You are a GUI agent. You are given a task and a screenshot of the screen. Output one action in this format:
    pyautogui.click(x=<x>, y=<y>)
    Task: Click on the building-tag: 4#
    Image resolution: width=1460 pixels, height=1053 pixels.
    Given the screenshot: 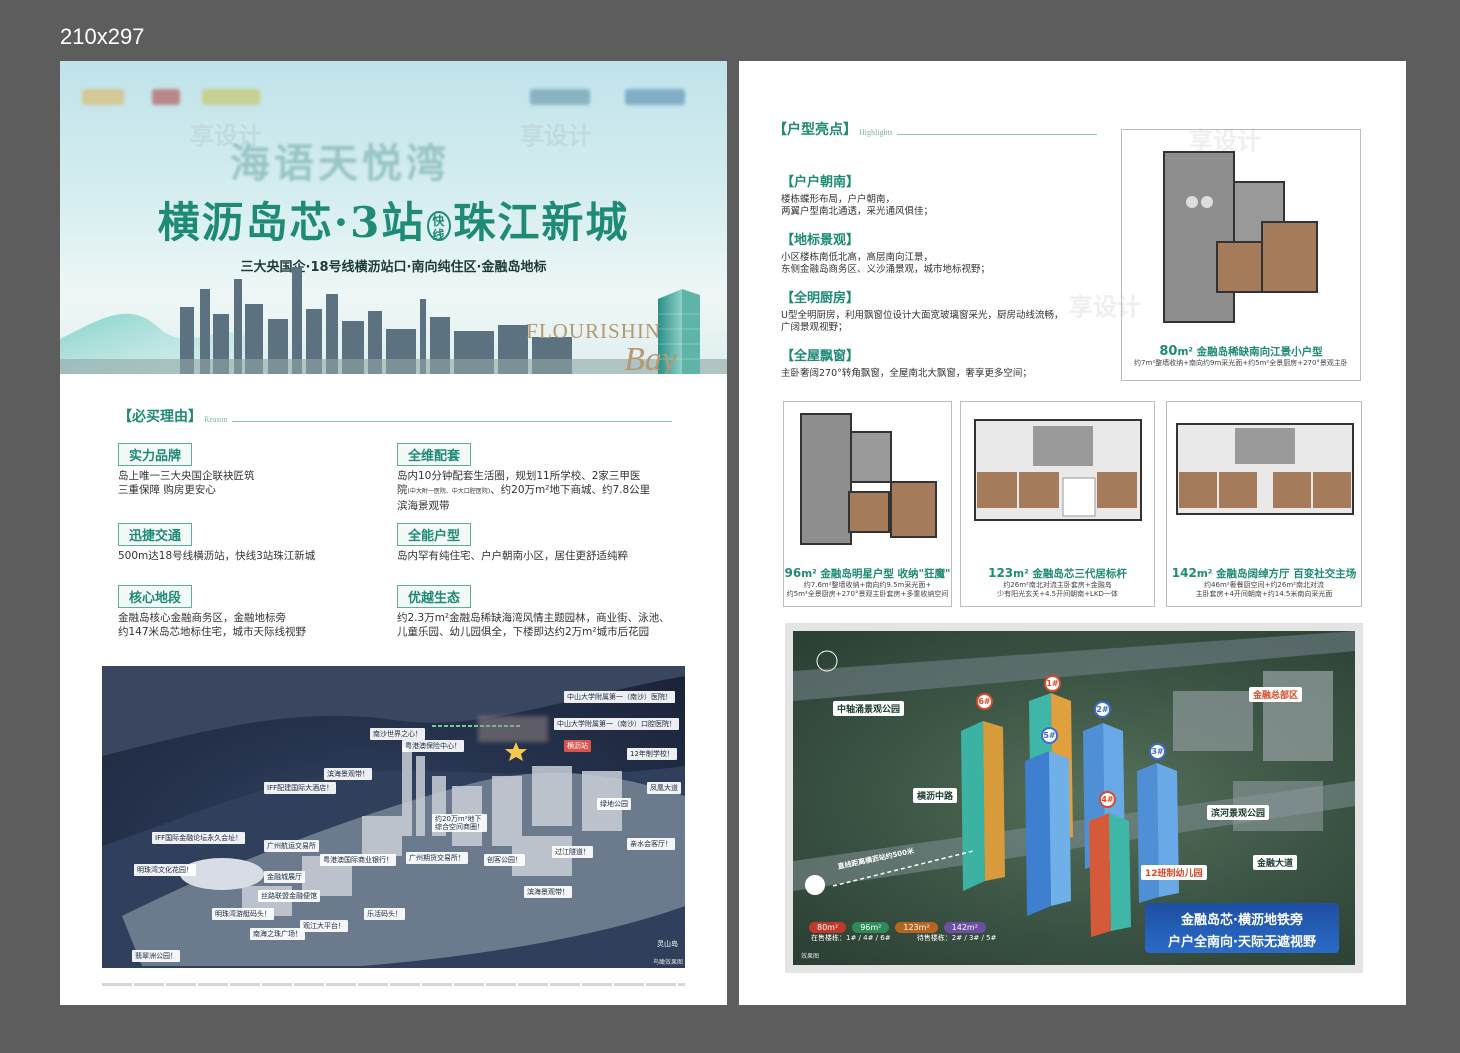 What is the action you would take?
    pyautogui.click(x=1107, y=799)
    